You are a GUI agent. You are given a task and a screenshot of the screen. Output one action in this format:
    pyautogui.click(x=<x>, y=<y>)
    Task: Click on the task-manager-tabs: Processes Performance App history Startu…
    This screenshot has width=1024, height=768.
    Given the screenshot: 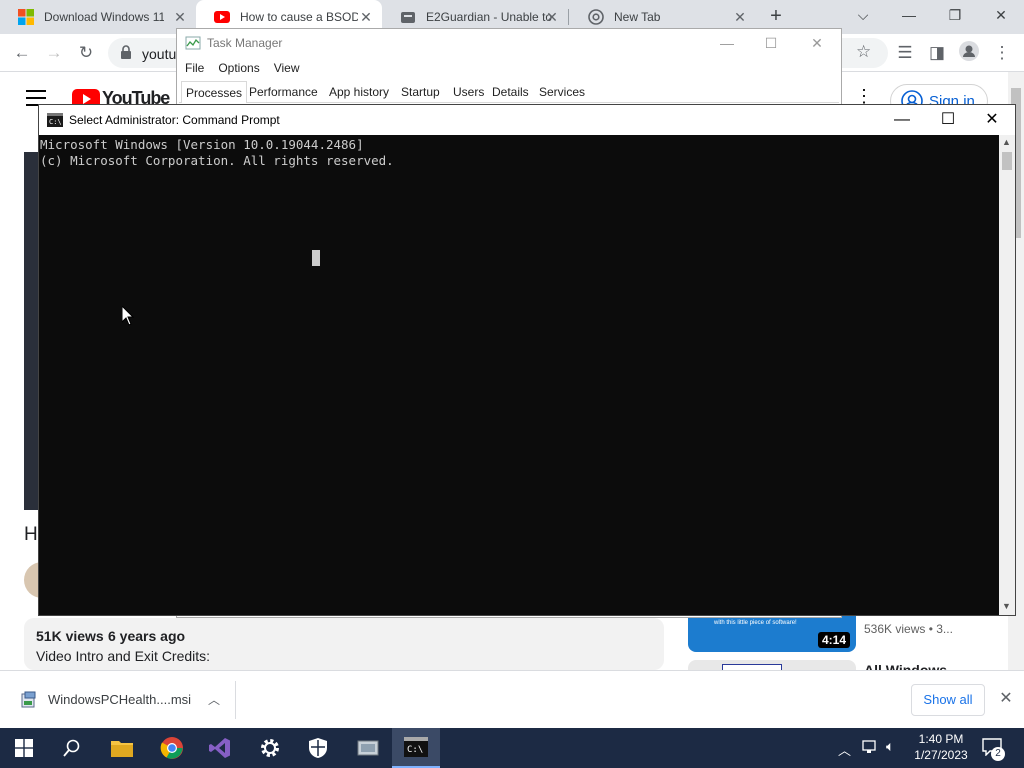 What is the action you would take?
    pyautogui.click(x=509, y=92)
    